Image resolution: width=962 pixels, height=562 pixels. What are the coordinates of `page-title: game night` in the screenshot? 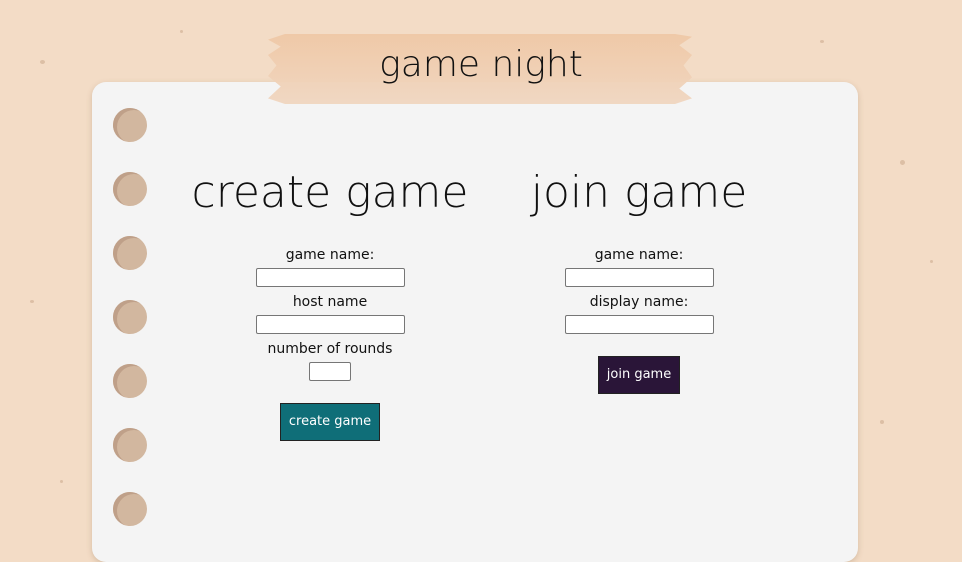 It's located at (481, 64).